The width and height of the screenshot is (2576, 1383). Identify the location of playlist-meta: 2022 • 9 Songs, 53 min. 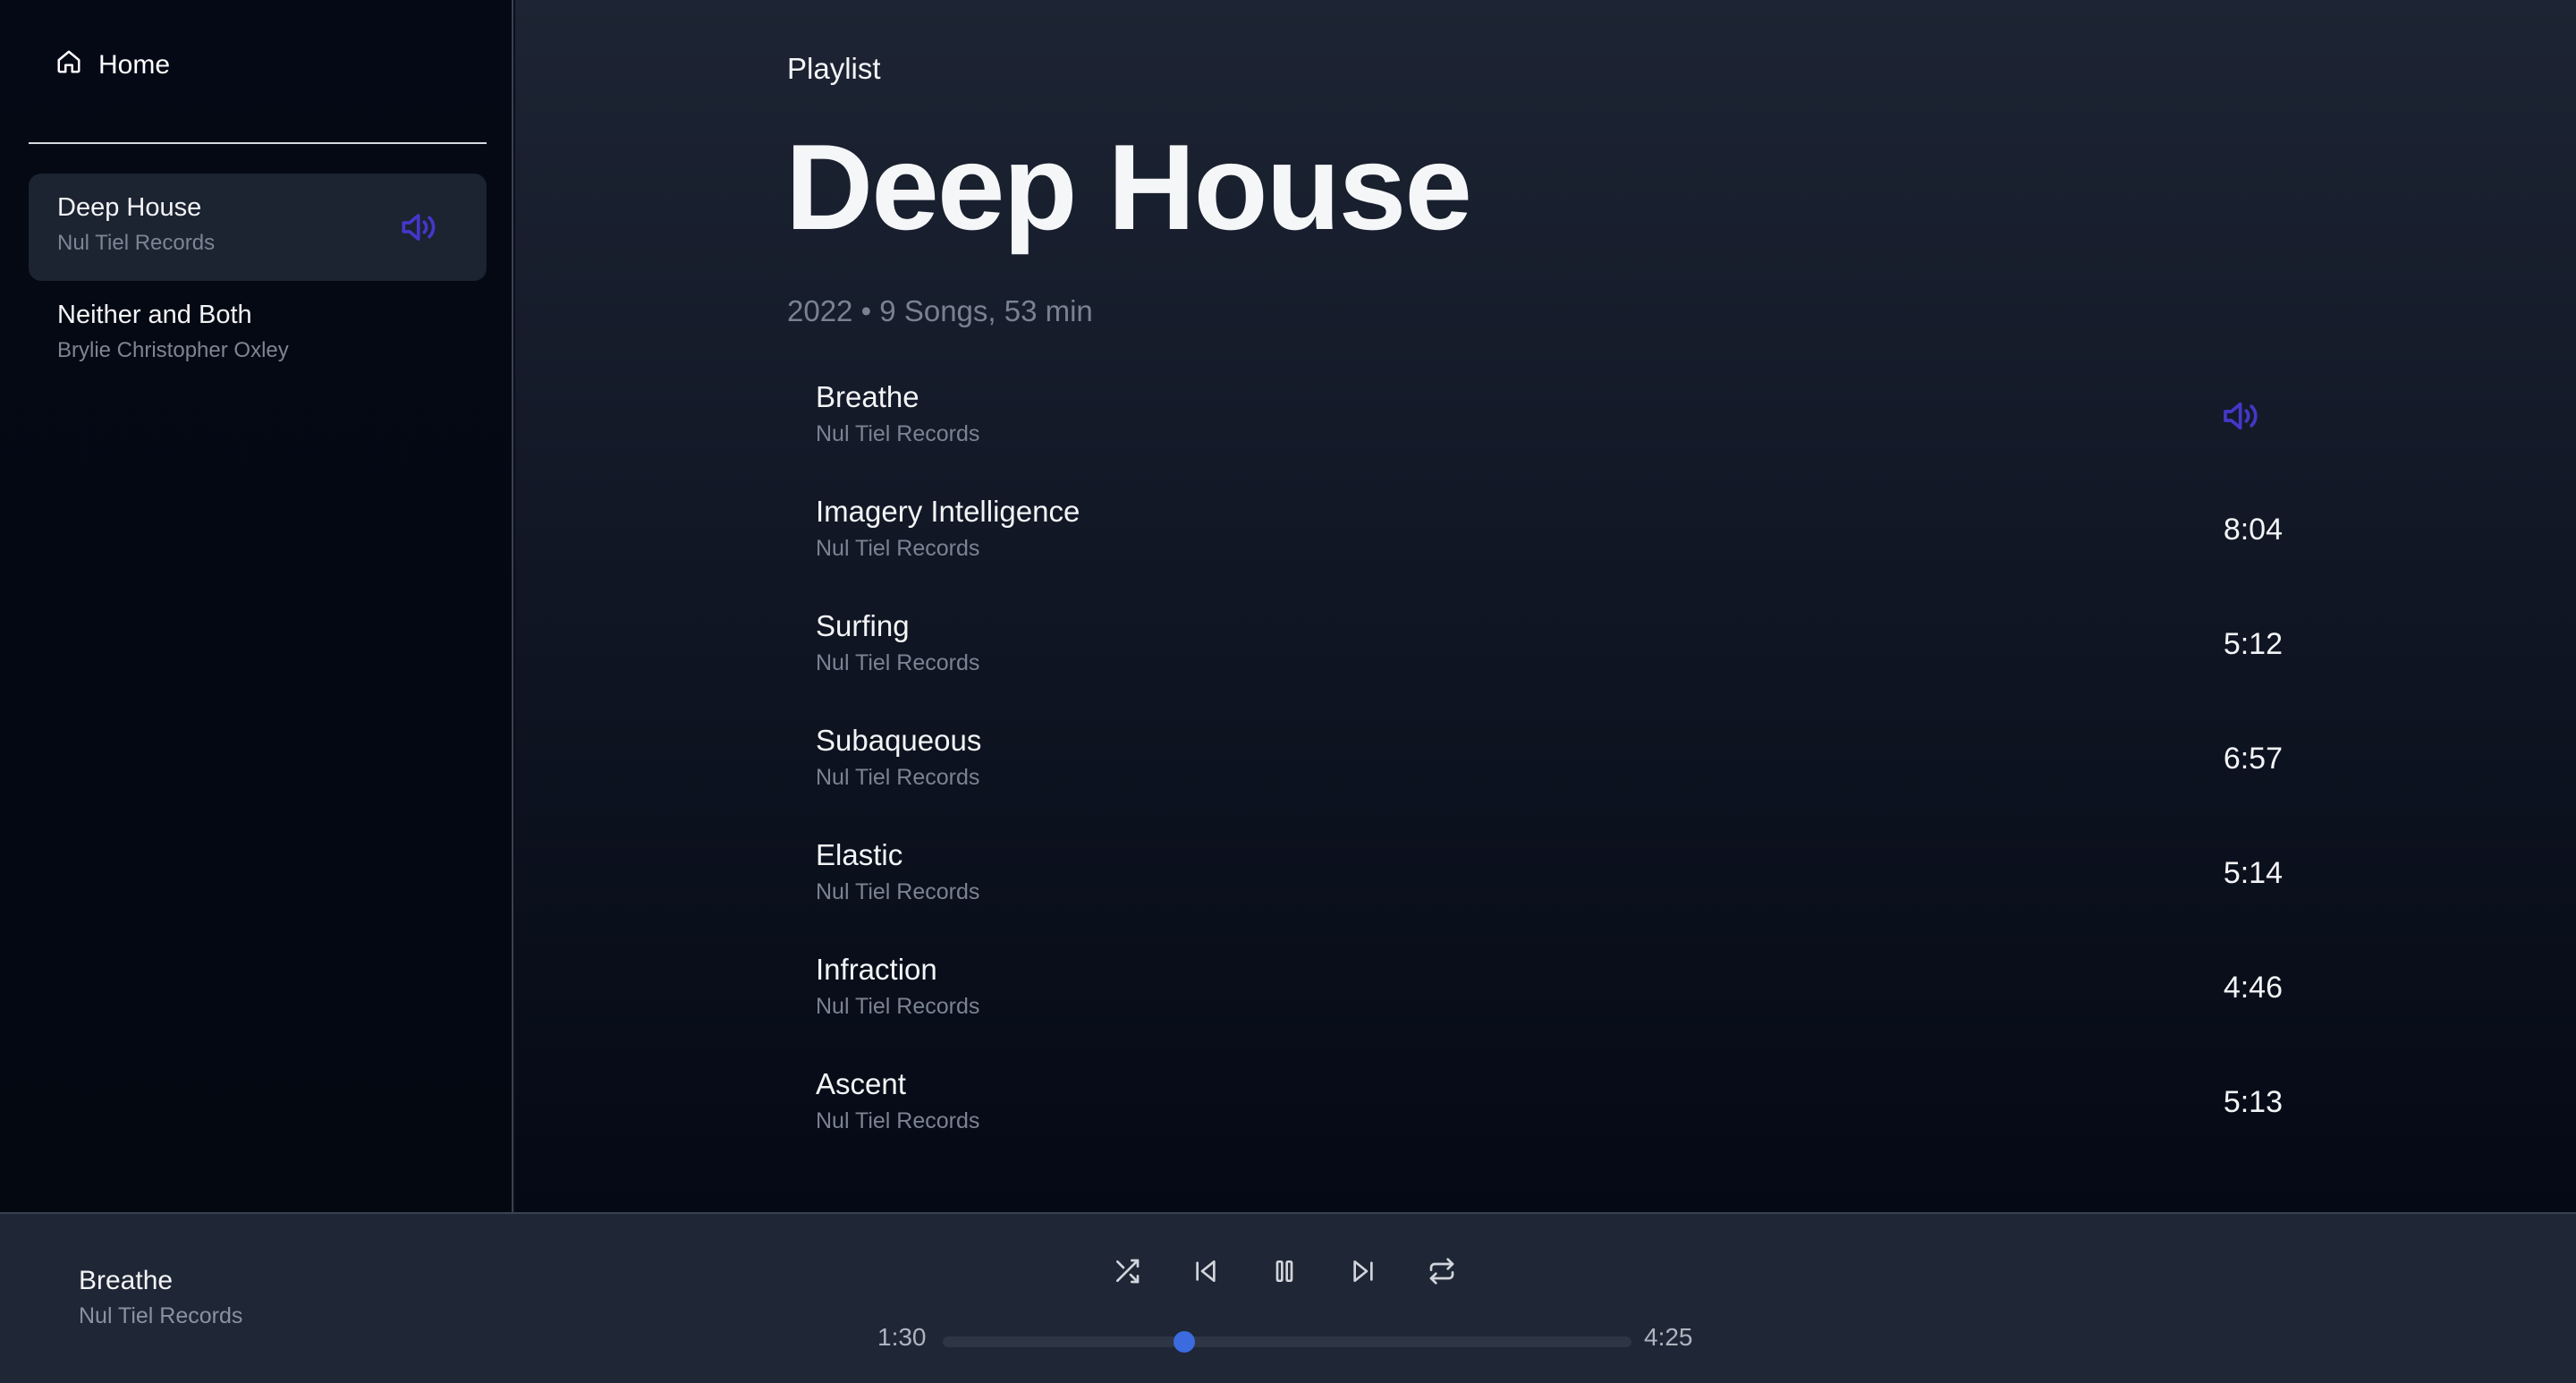
(940, 311).